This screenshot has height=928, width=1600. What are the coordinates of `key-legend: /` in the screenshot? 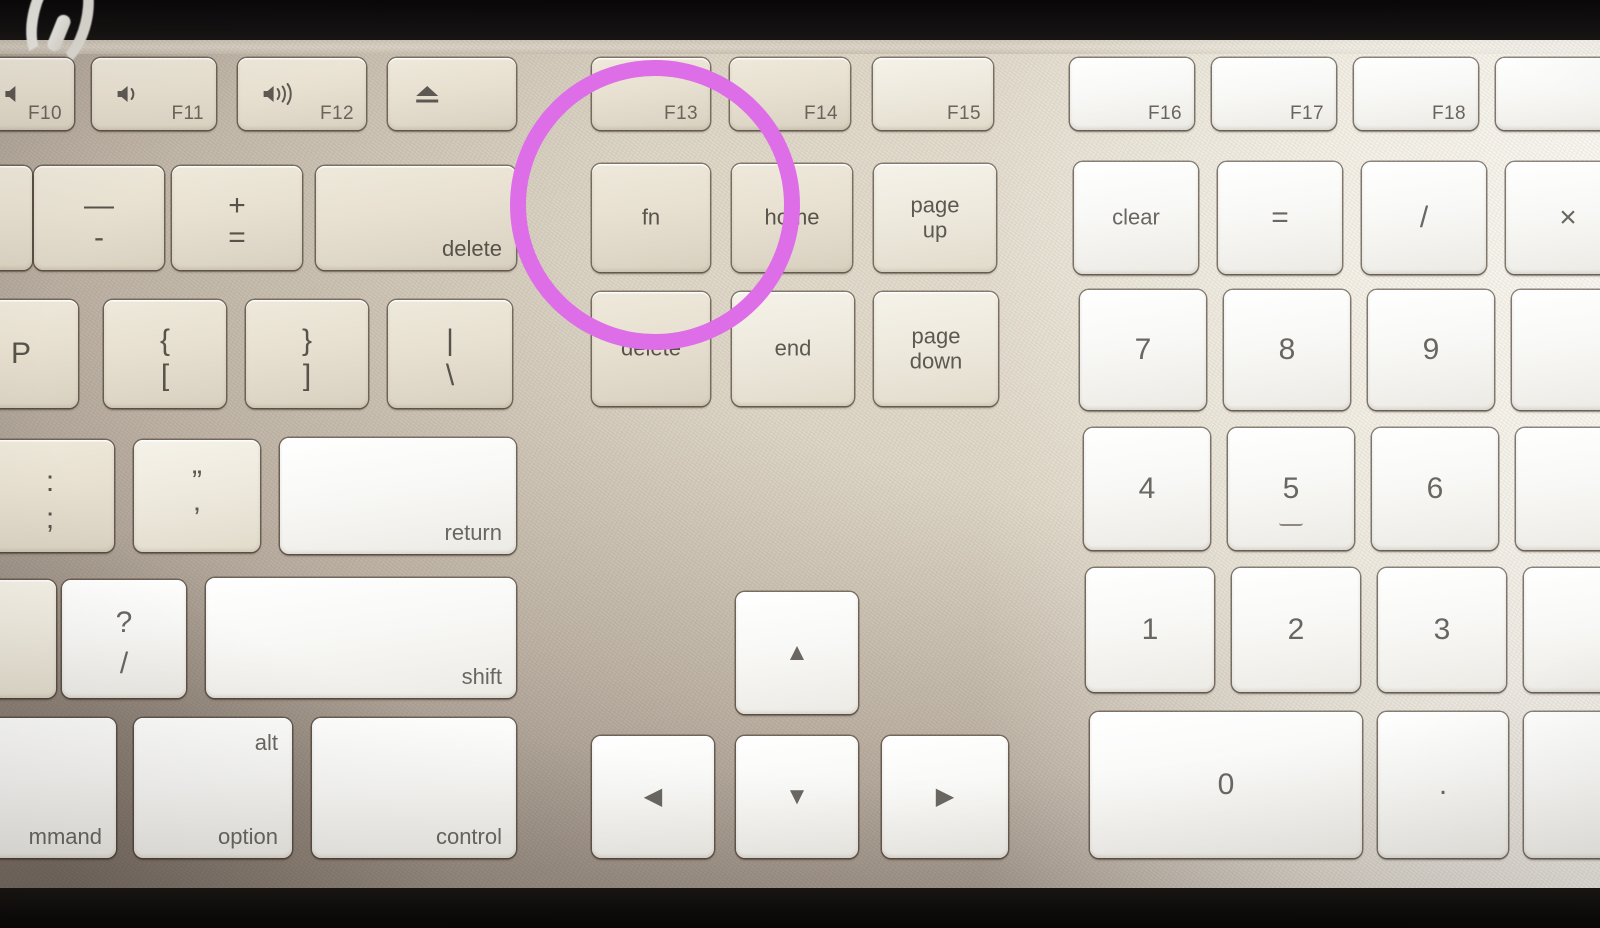 It's located at (1424, 218).